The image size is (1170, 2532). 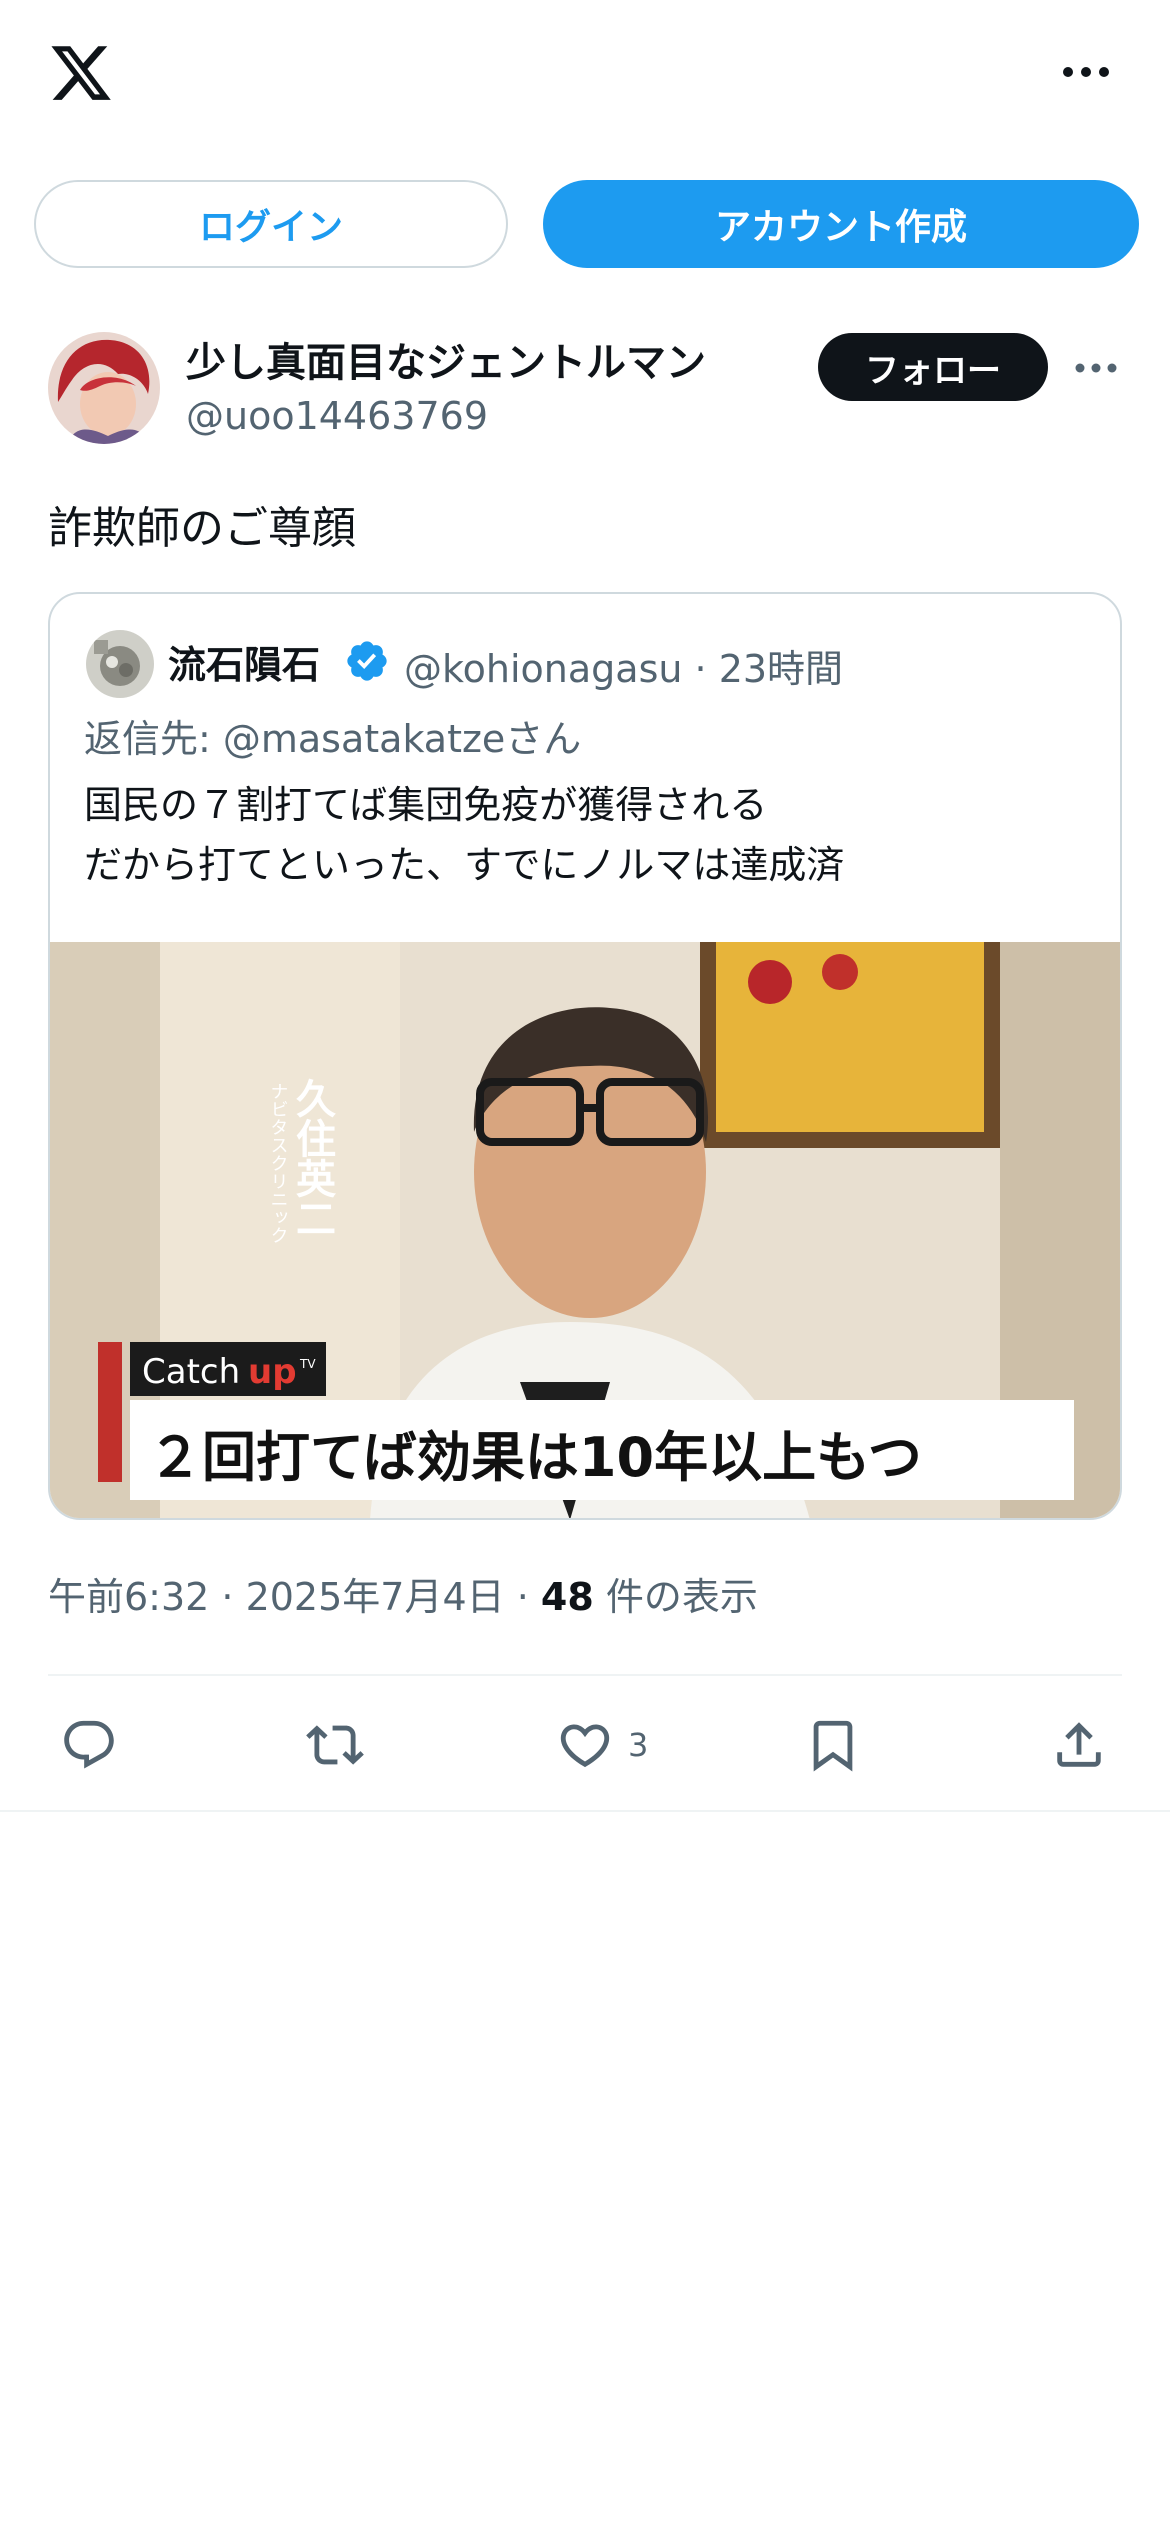 I want to click on reply-icon, so click(x=89, y=1744).